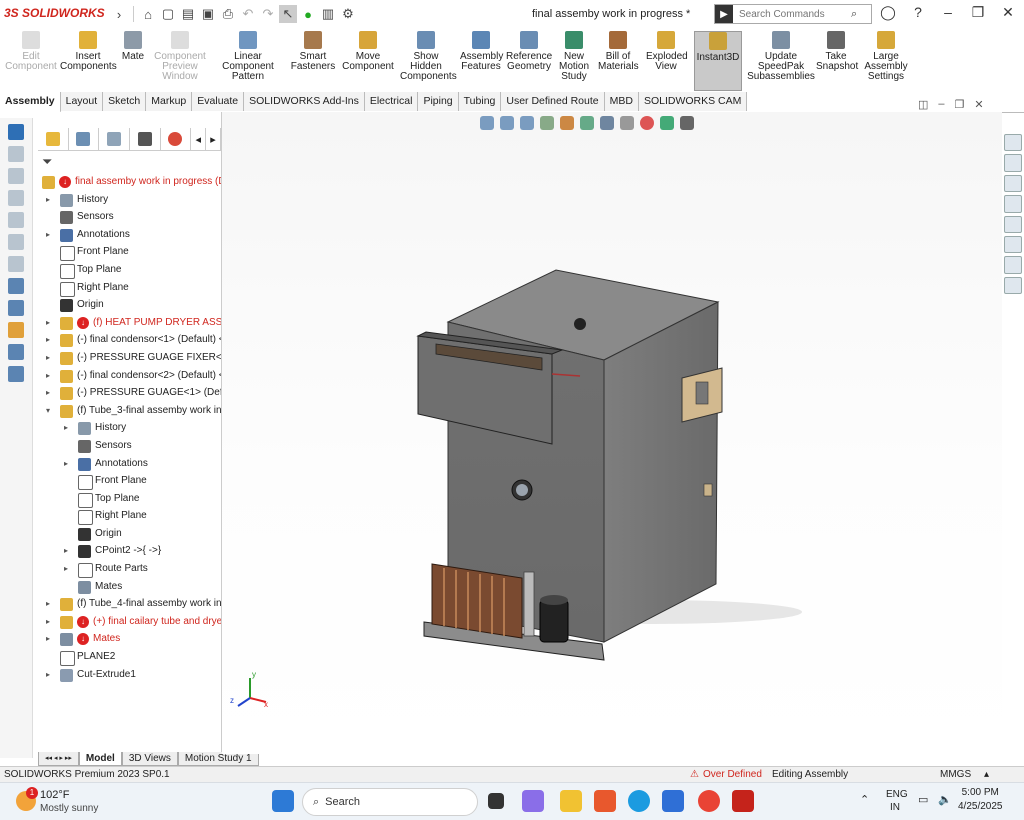 The height and width of the screenshot is (820, 1024). What do you see at coordinates (129, 552) in the screenshot?
I see `tree-item: ▸ CPoint2 ->{ ->}` at bounding box center [129, 552].